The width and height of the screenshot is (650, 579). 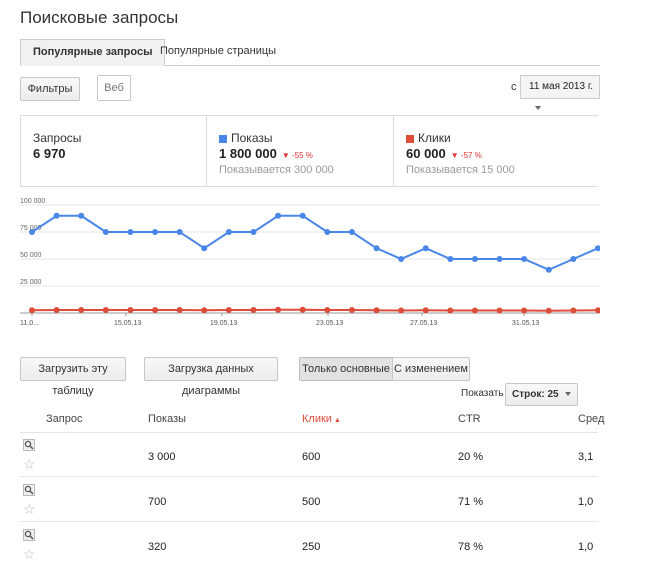 What do you see at coordinates (321, 419) in the screenshot?
I see `col-header-clicks: Клики ▲` at bounding box center [321, 419].